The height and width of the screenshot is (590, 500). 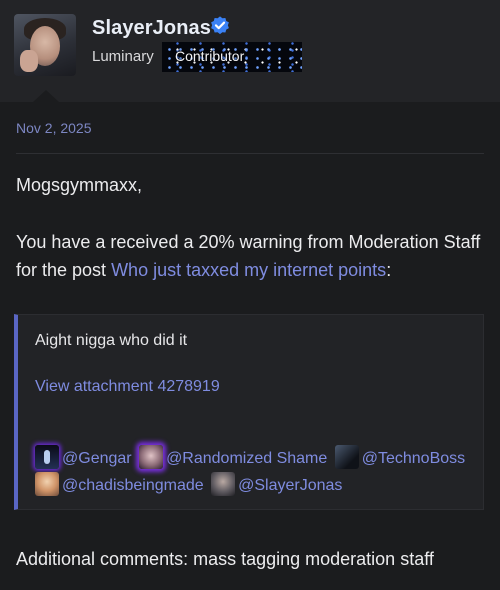 What do you see at coordinates (45, 45) in the screenshot?
I see `avatar` at bounding box center [45, 45].